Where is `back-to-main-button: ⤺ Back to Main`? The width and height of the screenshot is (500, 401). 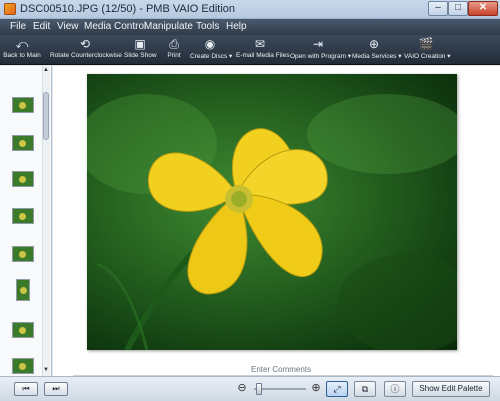
back-to-main-button: ⤺ Back to Main is located at coordinates (22, 50).